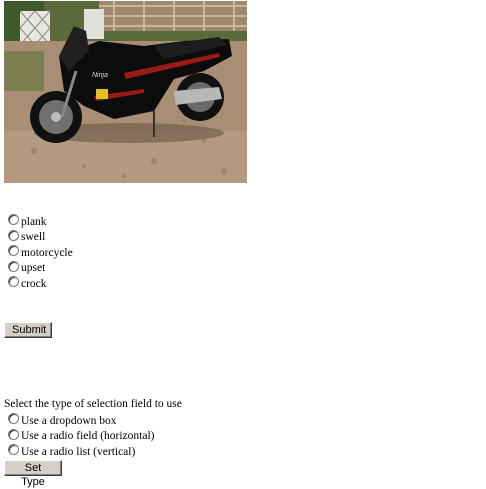  I want to click on option-label: plank, so click(34, 221).